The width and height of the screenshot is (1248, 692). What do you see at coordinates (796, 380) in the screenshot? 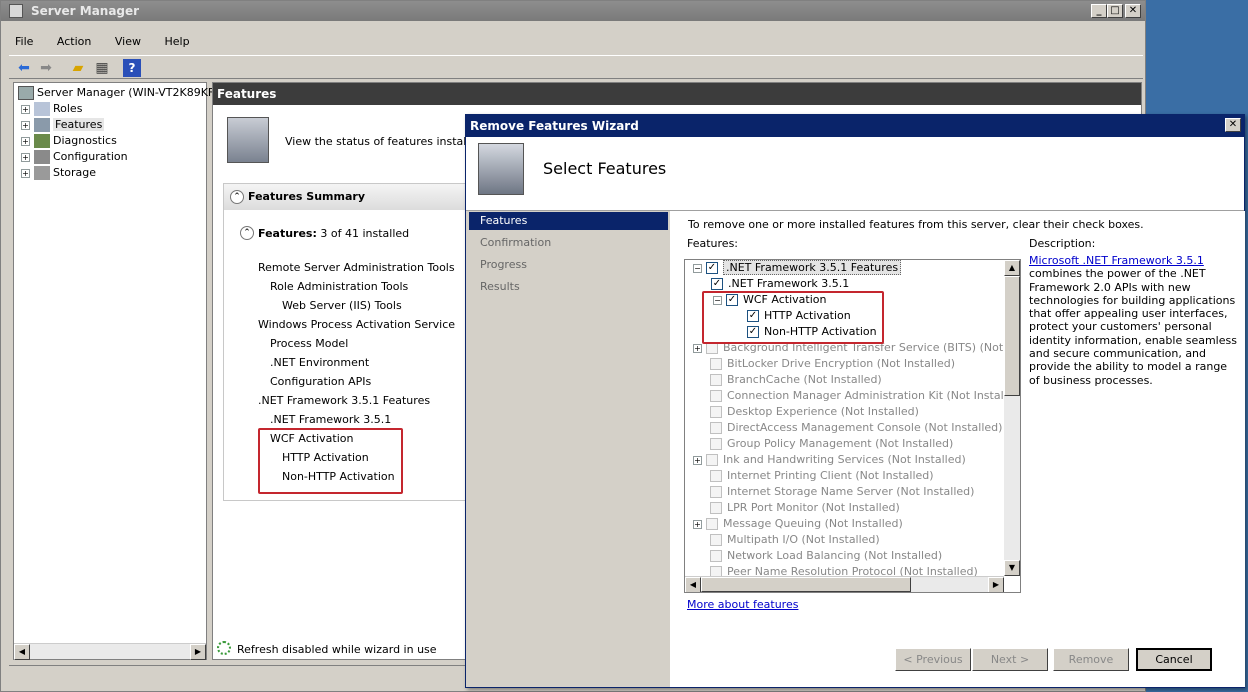
I see `feature-item: BranchCache (Not Installed)` at bounding box center [796, 380].